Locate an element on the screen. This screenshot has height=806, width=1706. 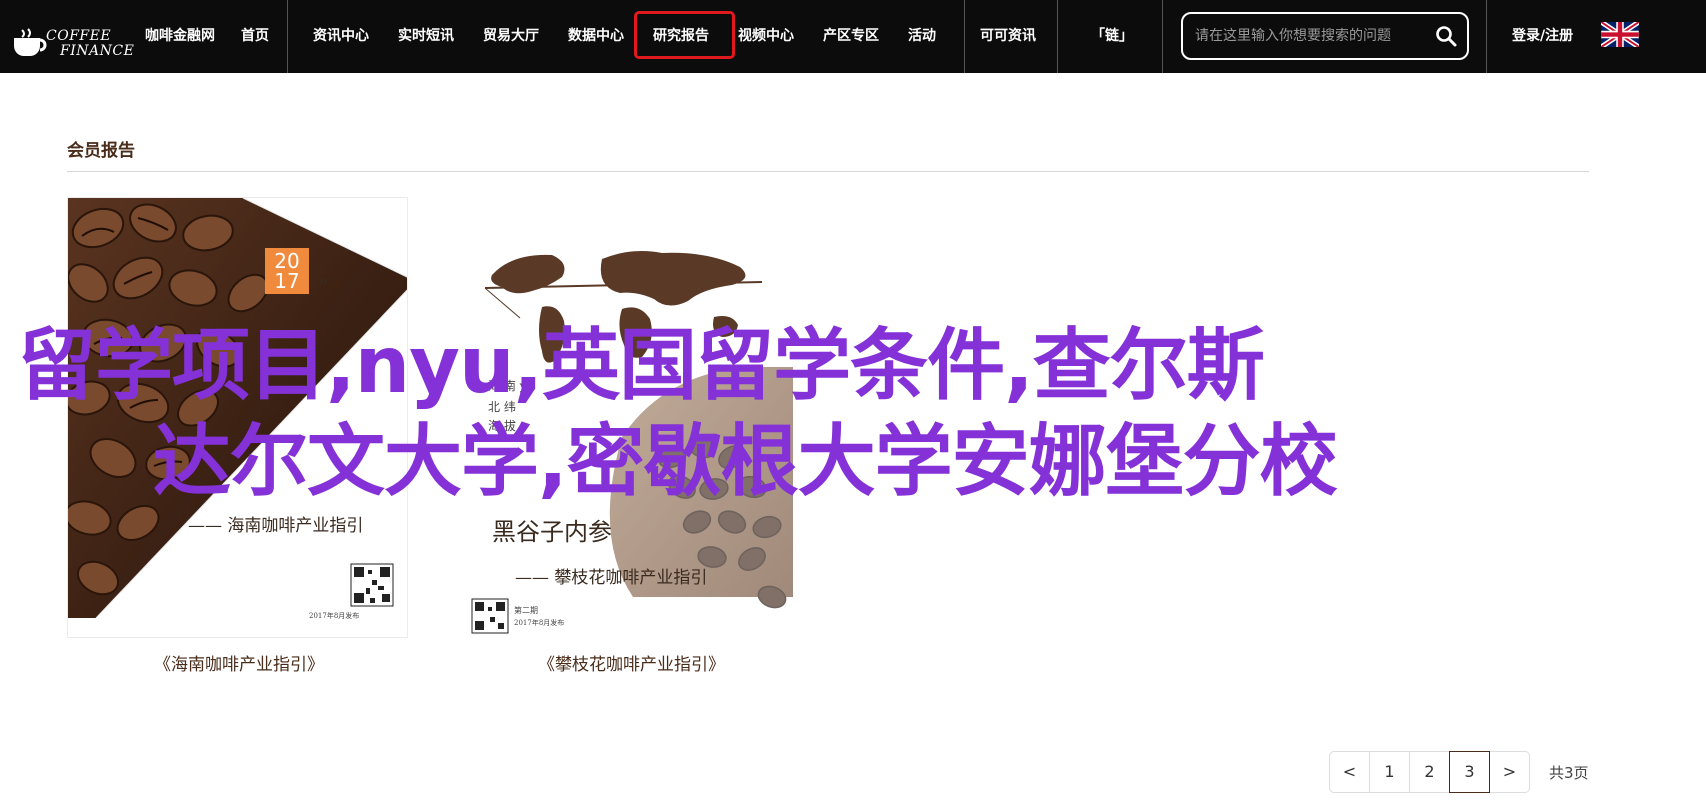
nav-research-reports: 研究报告 is located at coordinates (681, 36).